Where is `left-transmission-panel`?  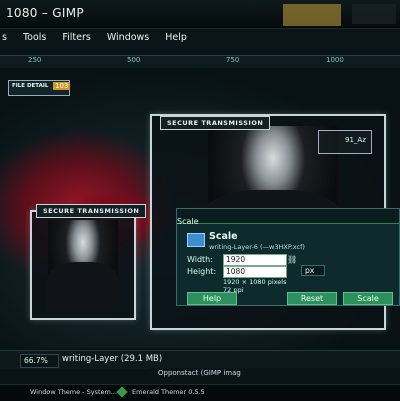 left-transmission-panel is located at coordinates (83, 265).